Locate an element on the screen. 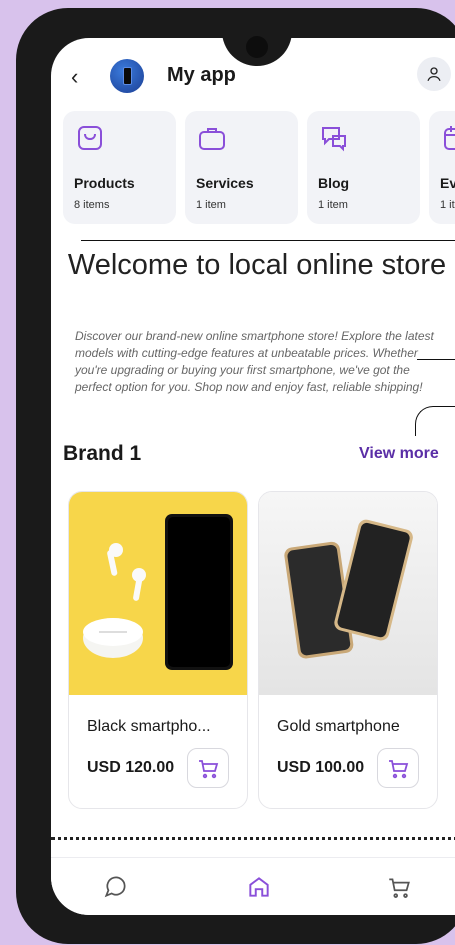 The width and height of the screenshot is (455, 945). product-card: Black smartpho... USD 120.00 is located at coordinates (158, 650).